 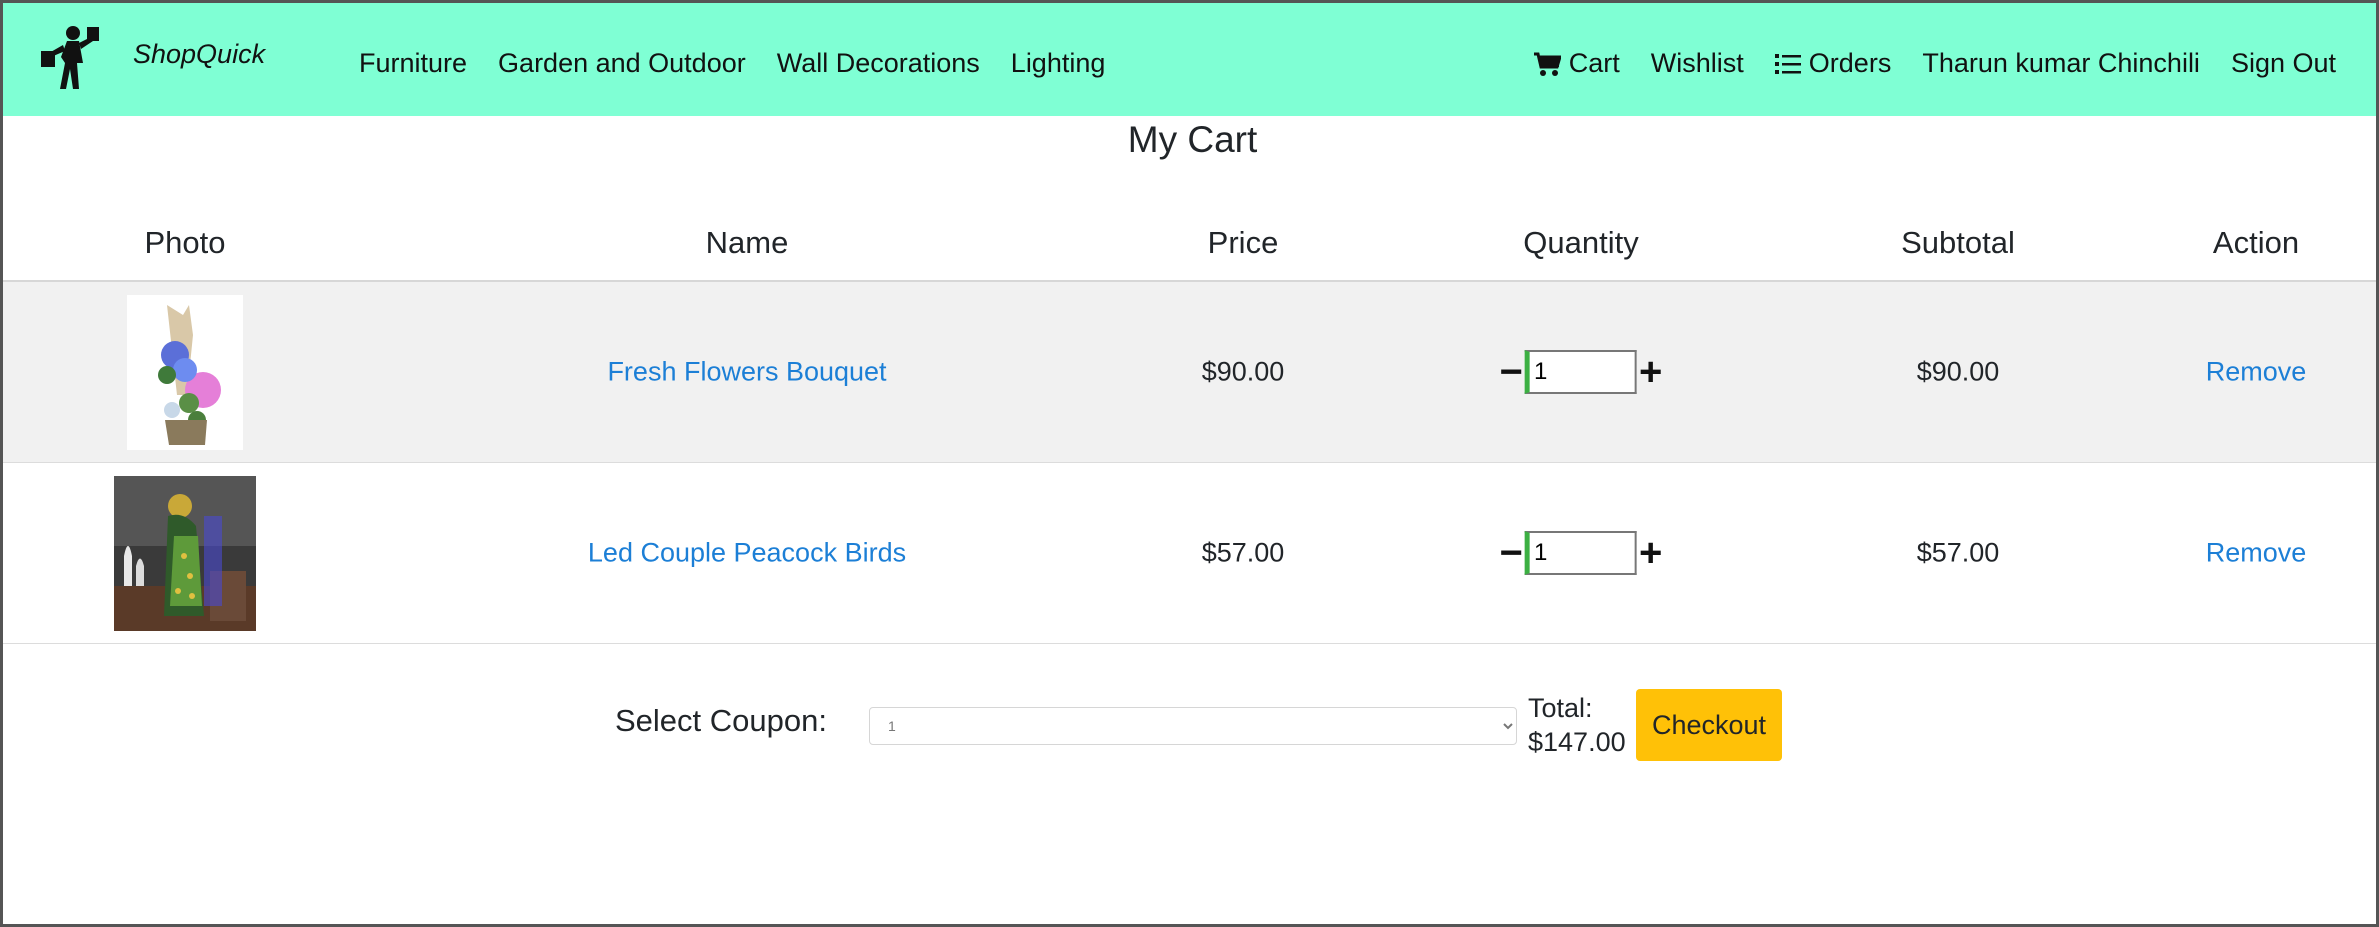 I want to click on nav-wall-decorations: Wall Decorations, so click(x=878, y=63).